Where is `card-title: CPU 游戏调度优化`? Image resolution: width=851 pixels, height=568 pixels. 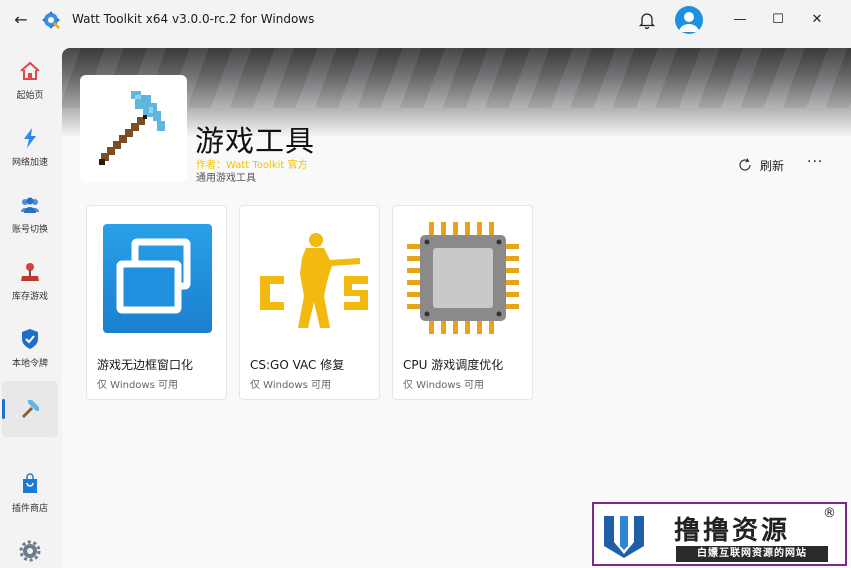 card-title: CPU 游戏调度优化 is located at coordinates (453, 365).